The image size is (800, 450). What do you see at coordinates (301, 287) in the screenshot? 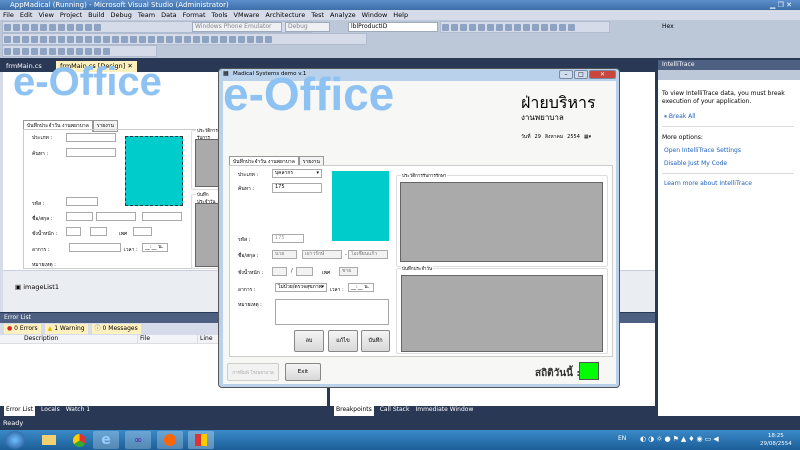
I see `symptom-combo: ไม่ป่วย/ตรวจสุขภาพ ▾` at bounding box center [301, 287].